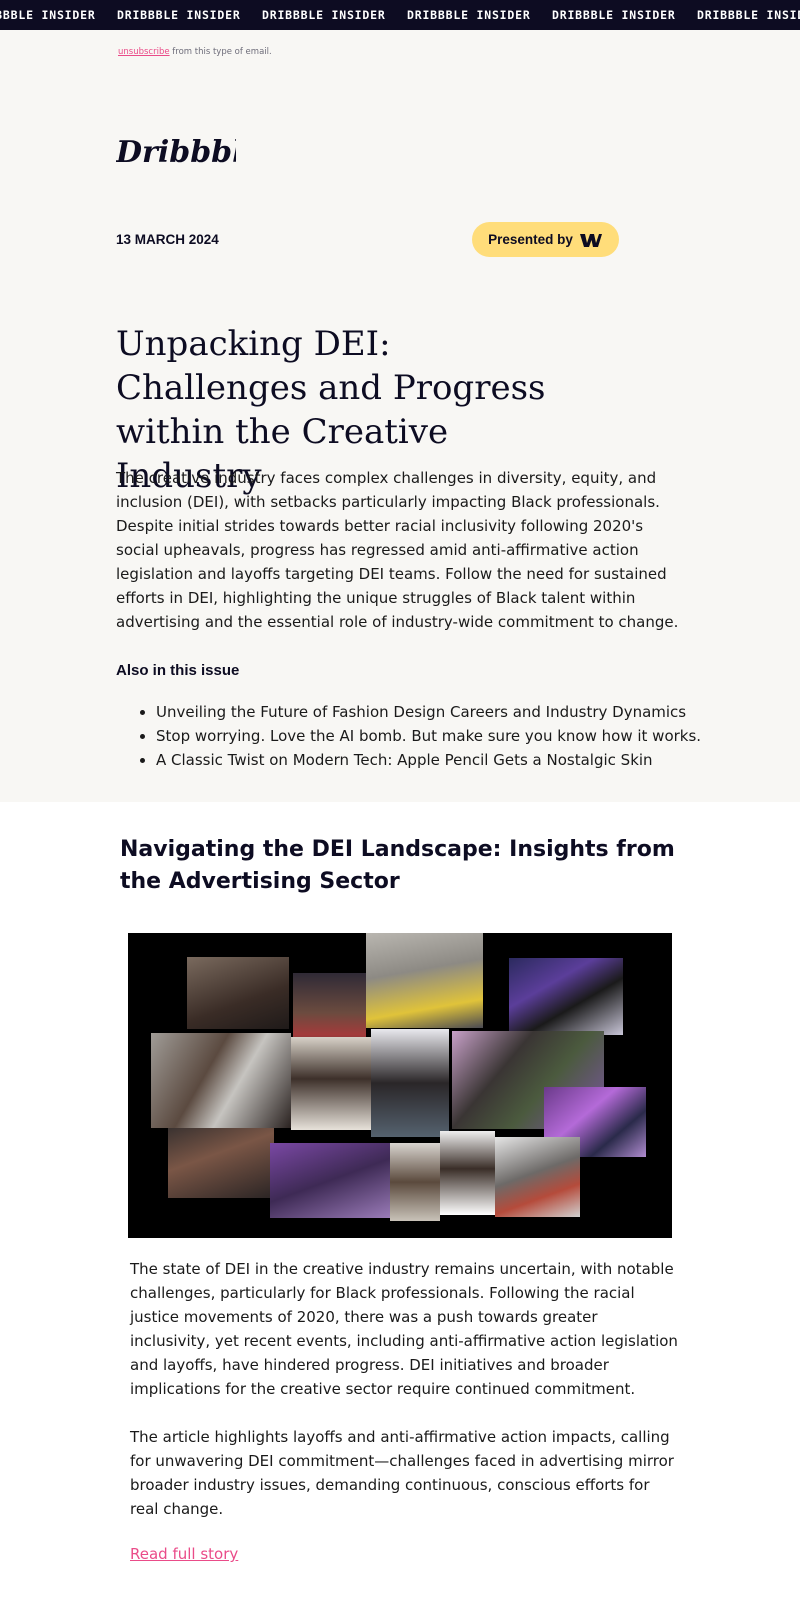  What do you see at coordinates (178, 670) in the screenshot?
I see `also-in-issue-title: Also in this issue` at bounding box center [178, 670].